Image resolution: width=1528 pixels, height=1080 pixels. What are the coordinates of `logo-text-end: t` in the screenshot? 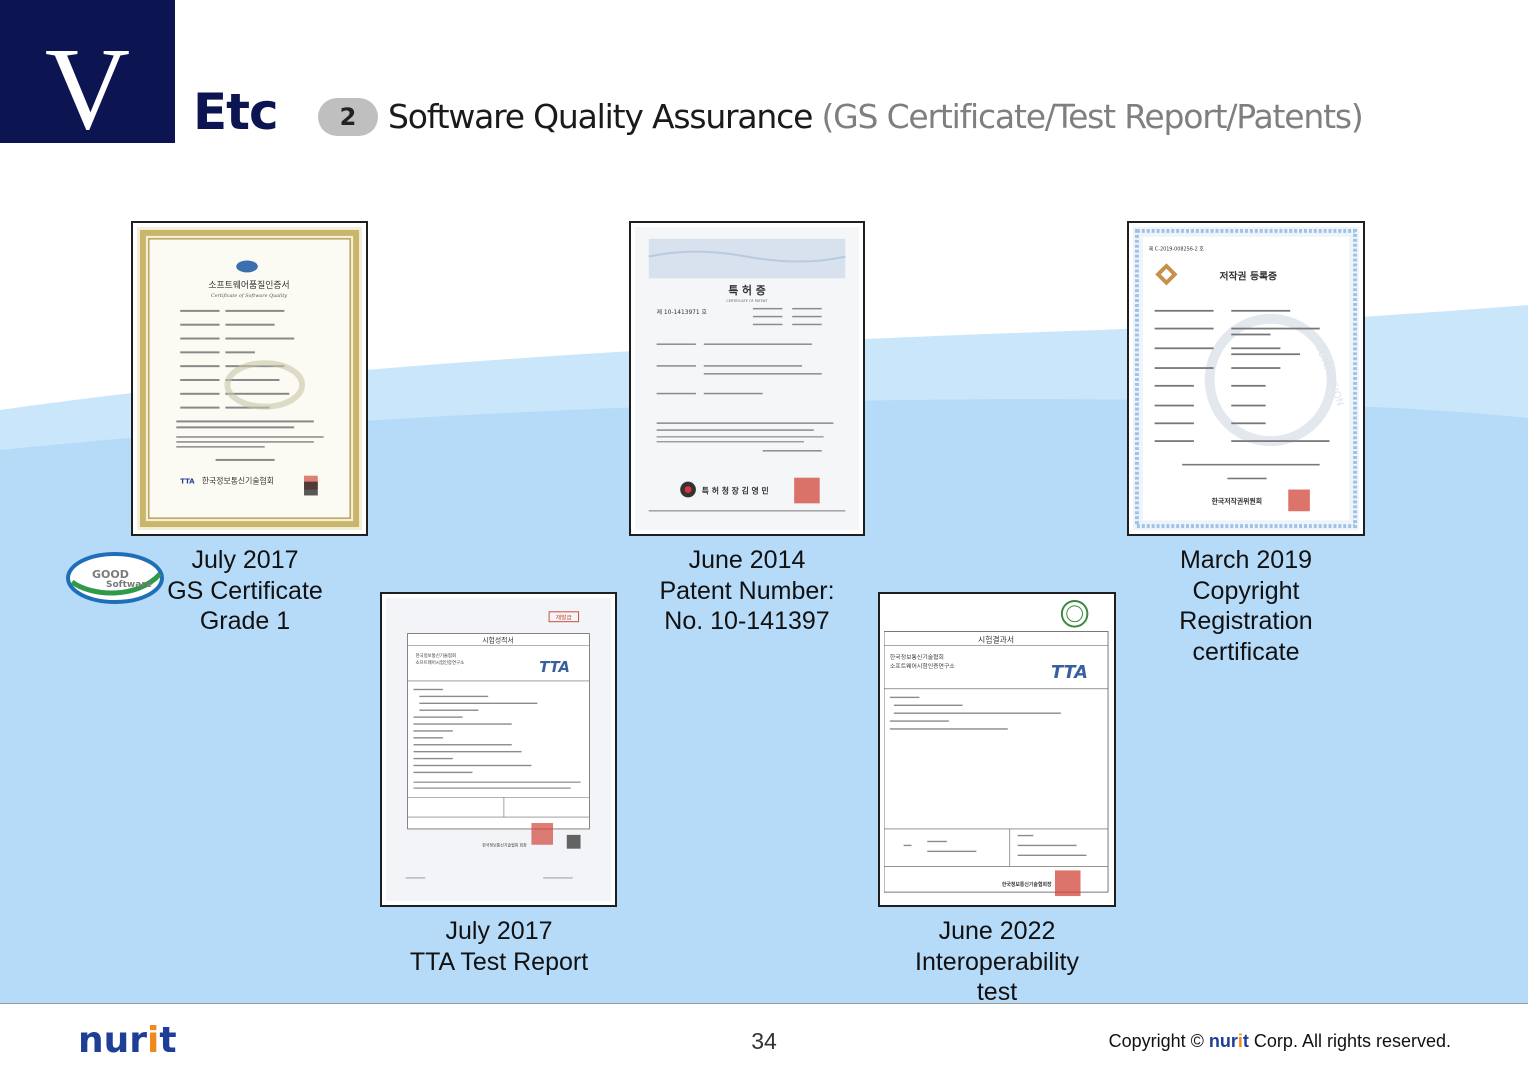 It's located at (168, 1040).